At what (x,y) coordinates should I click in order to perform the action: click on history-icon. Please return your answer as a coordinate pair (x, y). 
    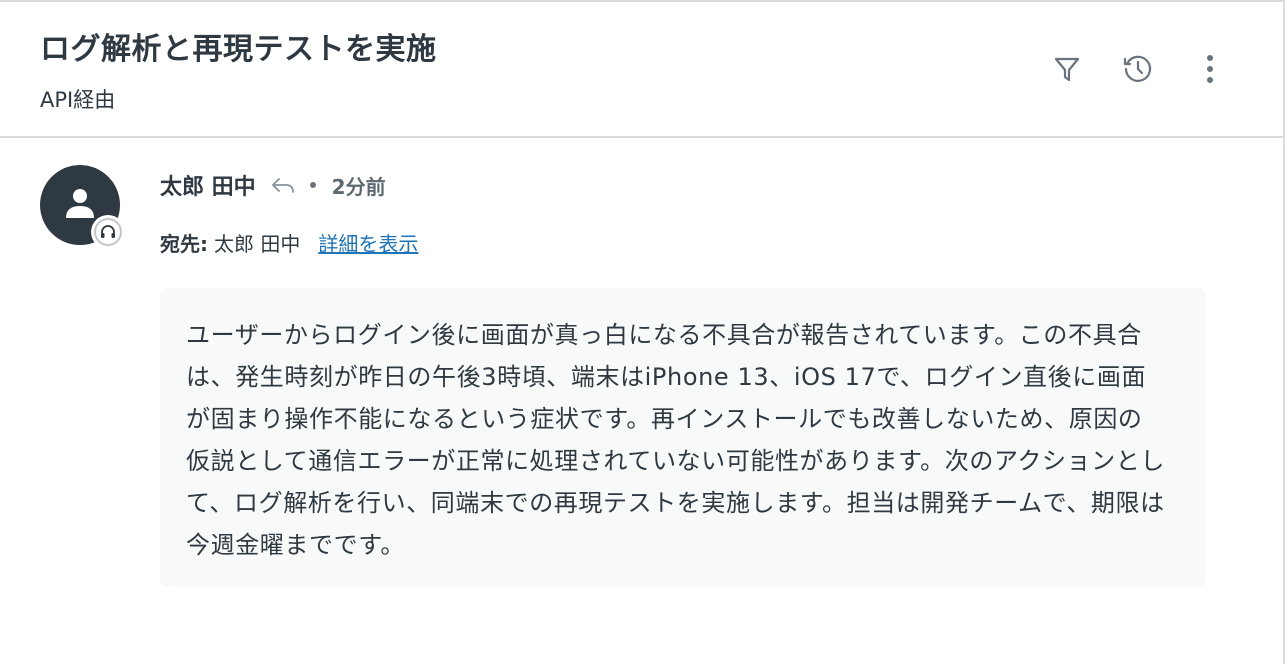
    Looking at the image, I should click on (1137, 68).